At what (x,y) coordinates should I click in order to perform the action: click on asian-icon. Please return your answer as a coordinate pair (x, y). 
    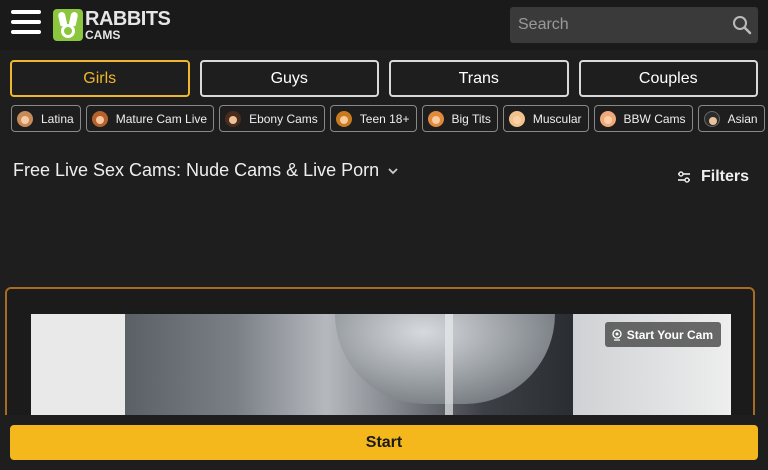
    Looking at the image, I should click on (711, 118).